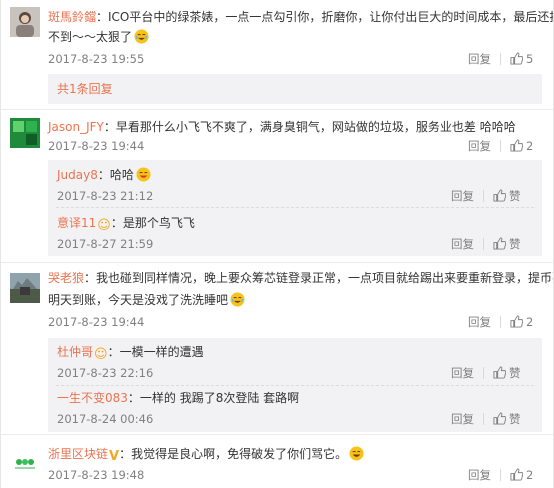  I want to click on reply-item: 杜仲哥☺：一模一样的遭遇, so click(130, 352).